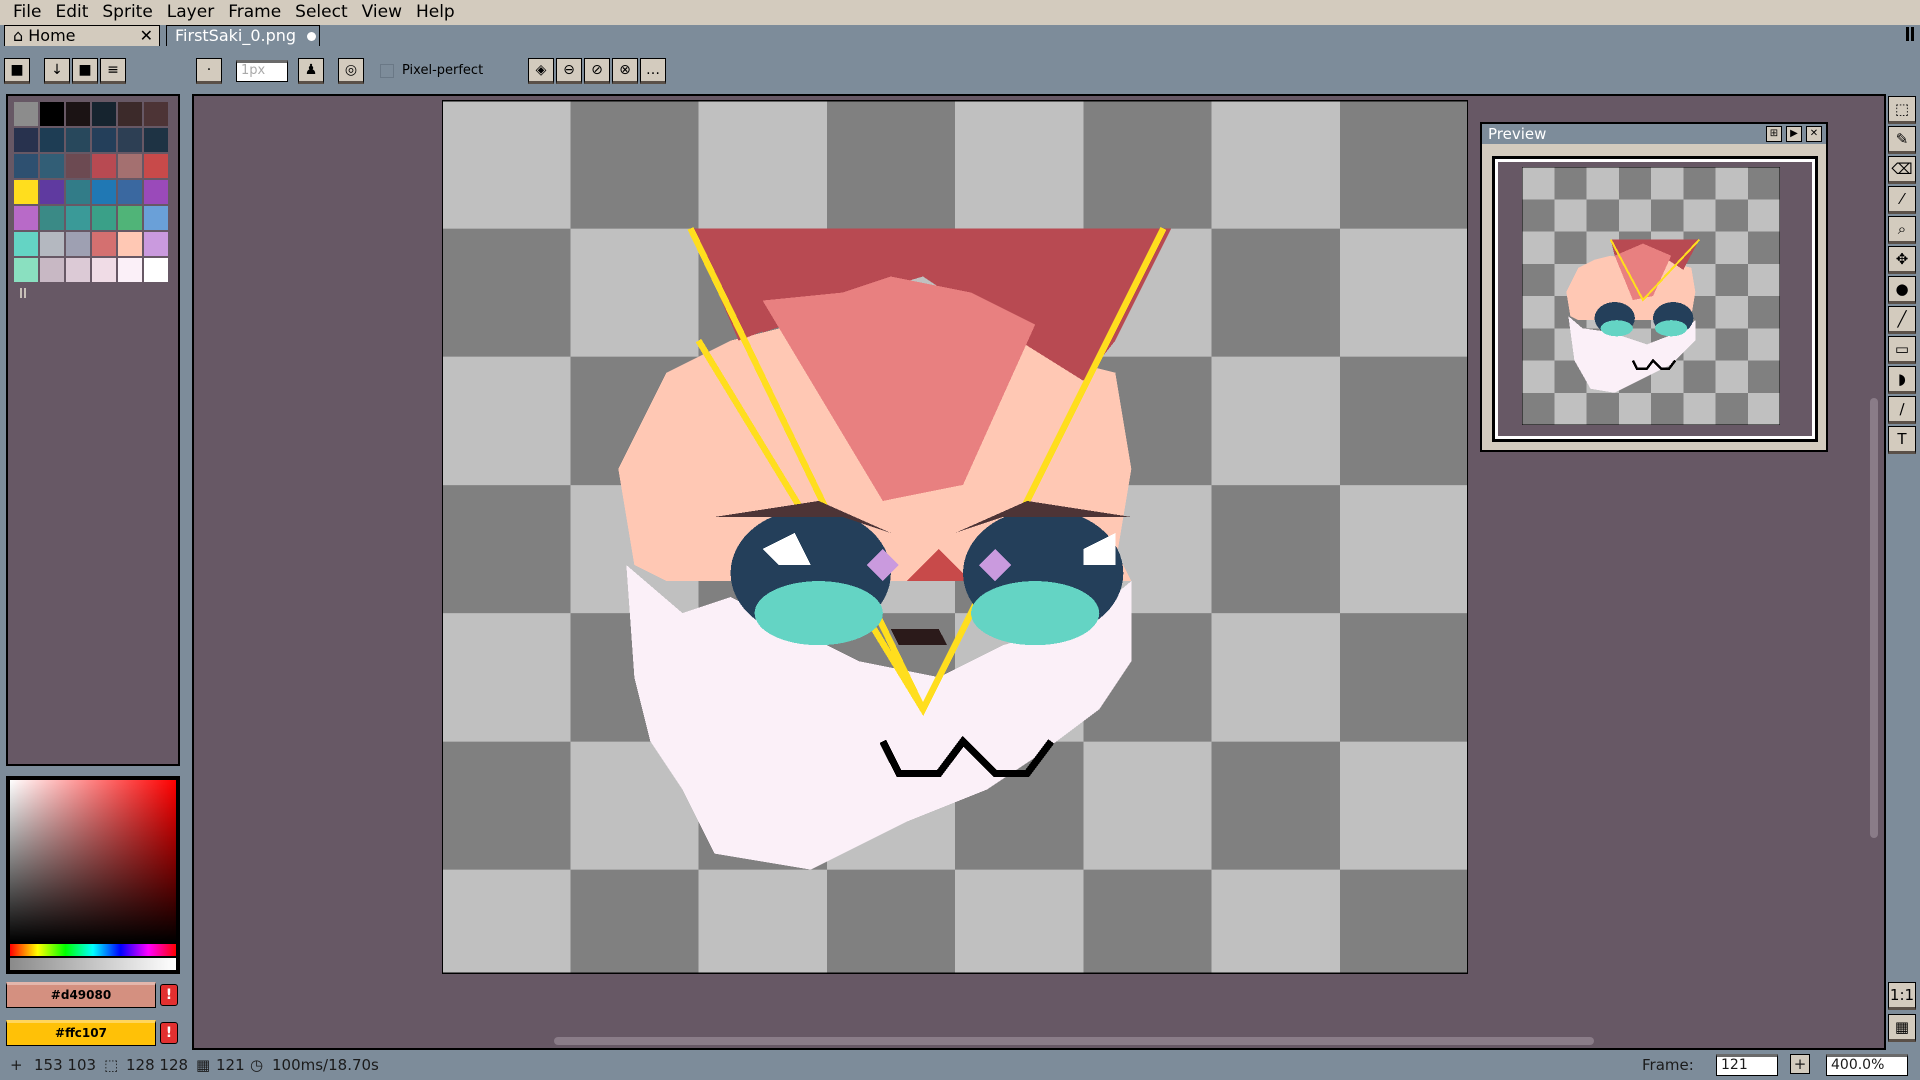 This screenshot has width=1920, height=1080. I want to click on alpha-slider, so click(93, 964).